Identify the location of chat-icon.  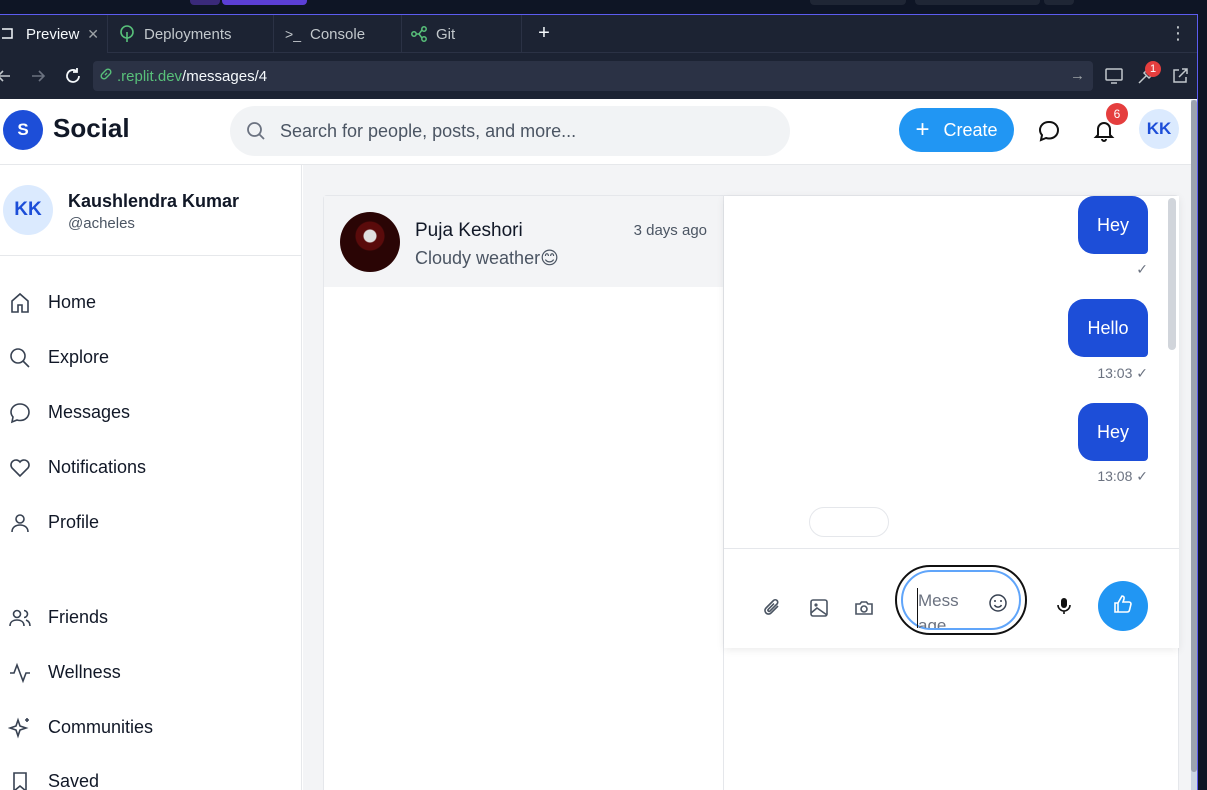
(1049, 131).